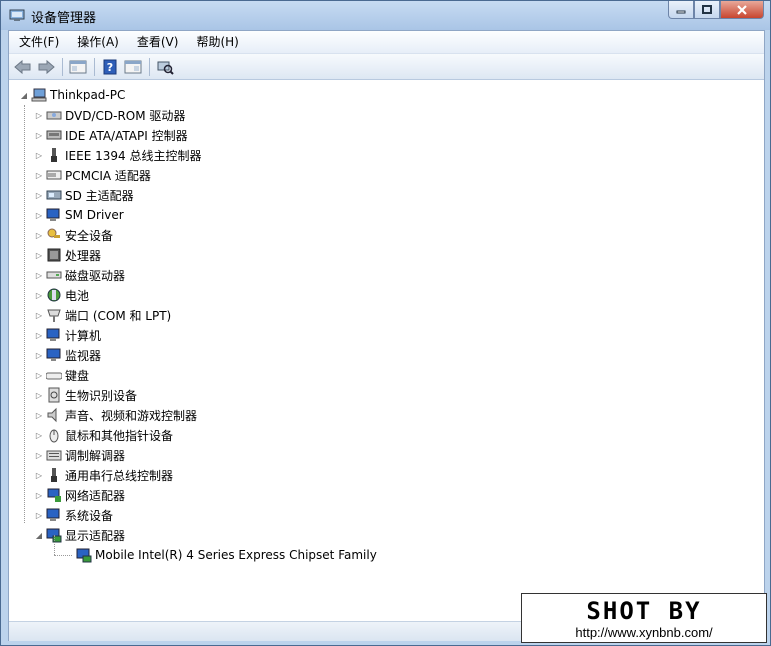 The height and width of the screenshot is (646, 771). I want to click on tree-category: ▷ 安全设备, so click(73, 235).